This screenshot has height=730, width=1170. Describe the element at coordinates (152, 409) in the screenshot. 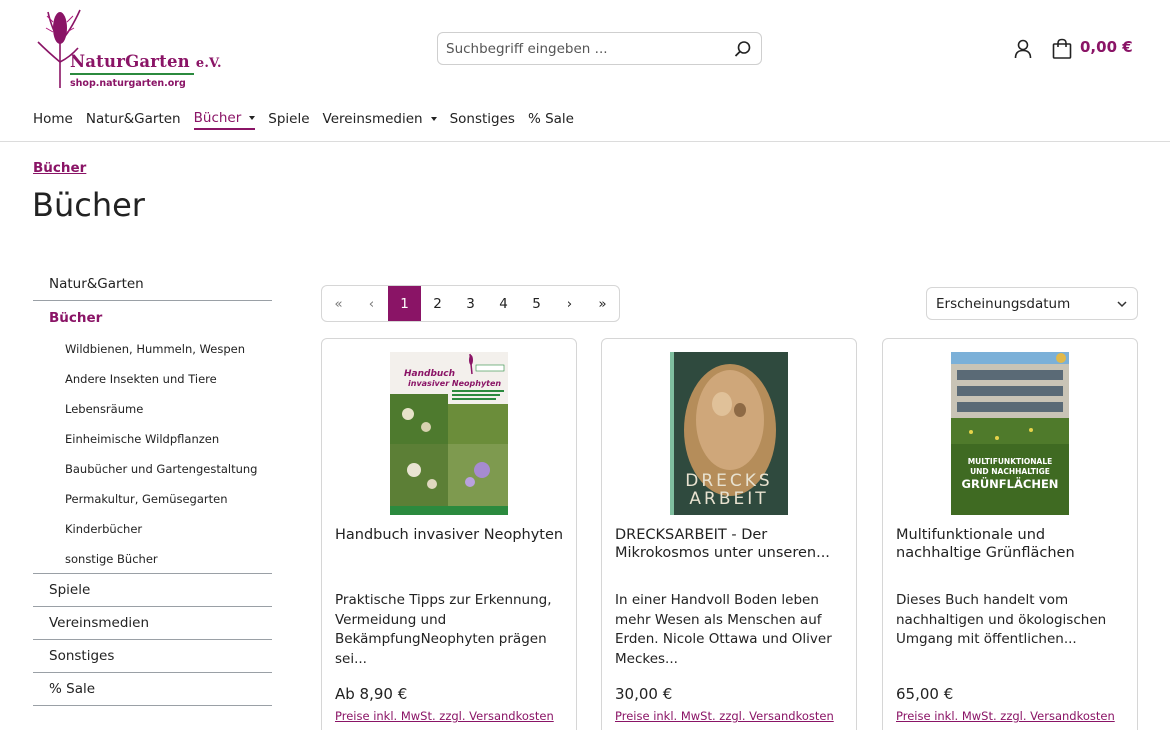

I see `sidebar-subitem: Lebensräume` at that location.